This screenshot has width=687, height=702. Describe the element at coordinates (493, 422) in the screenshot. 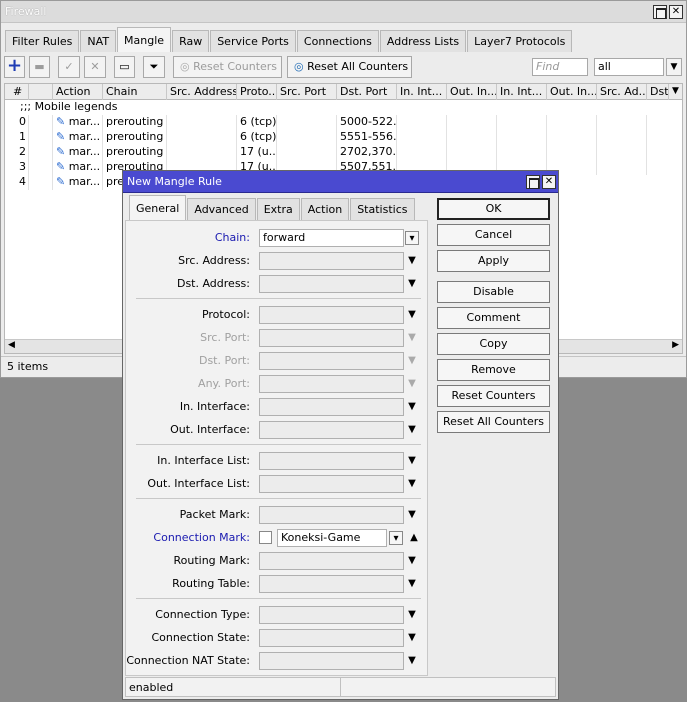

I see `reset-all-counters-button: Reset All Counters` at that location.